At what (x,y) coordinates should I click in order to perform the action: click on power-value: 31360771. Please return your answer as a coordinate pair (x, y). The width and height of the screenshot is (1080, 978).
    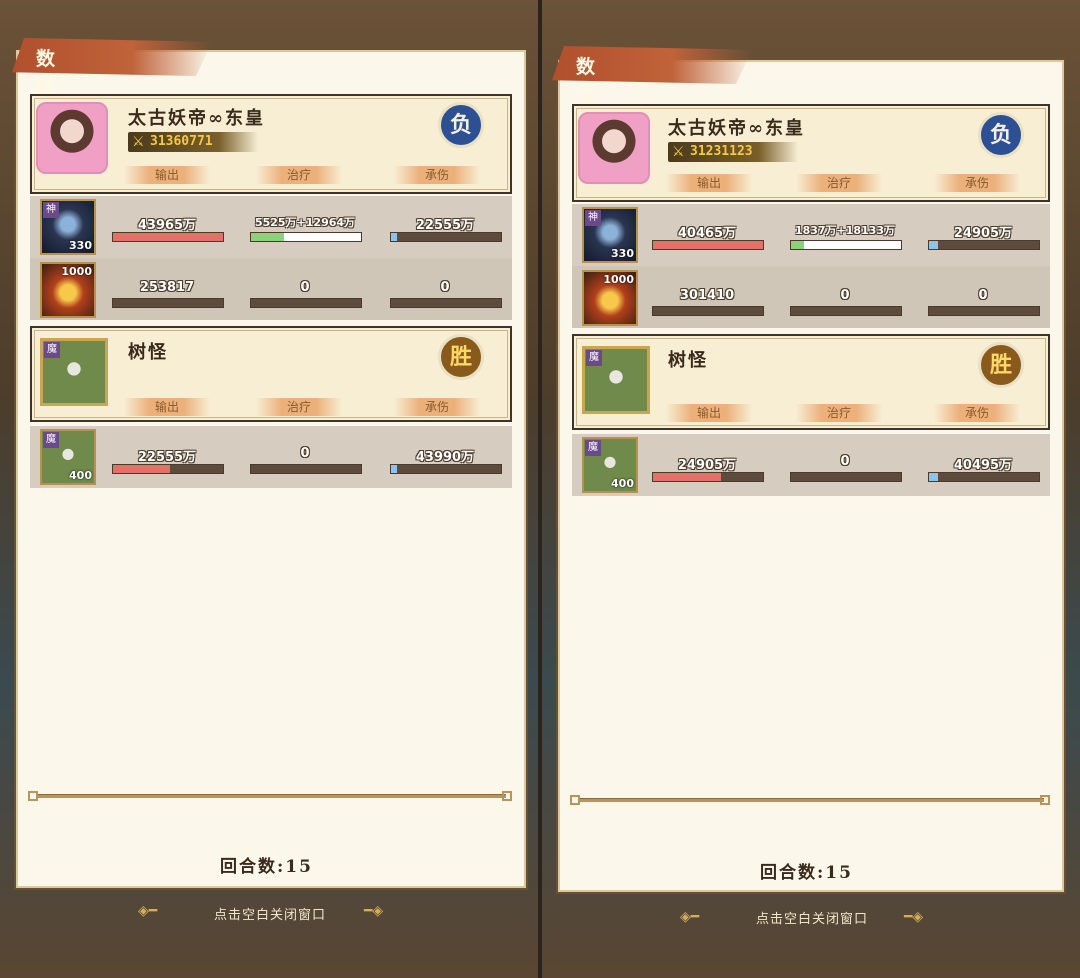
    Looking at the image, I should click on (181, 141).